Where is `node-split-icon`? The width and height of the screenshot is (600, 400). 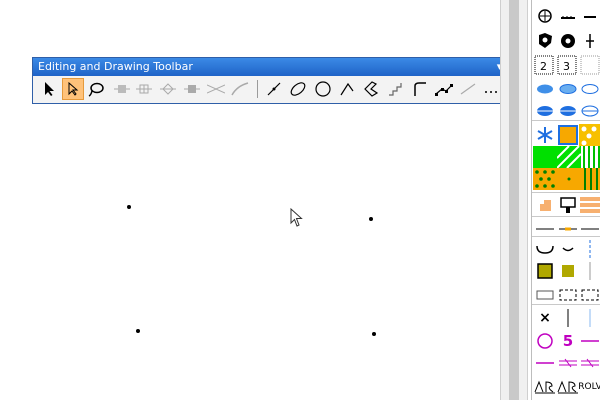 node-split-icon is located at coordinates (144, 89).